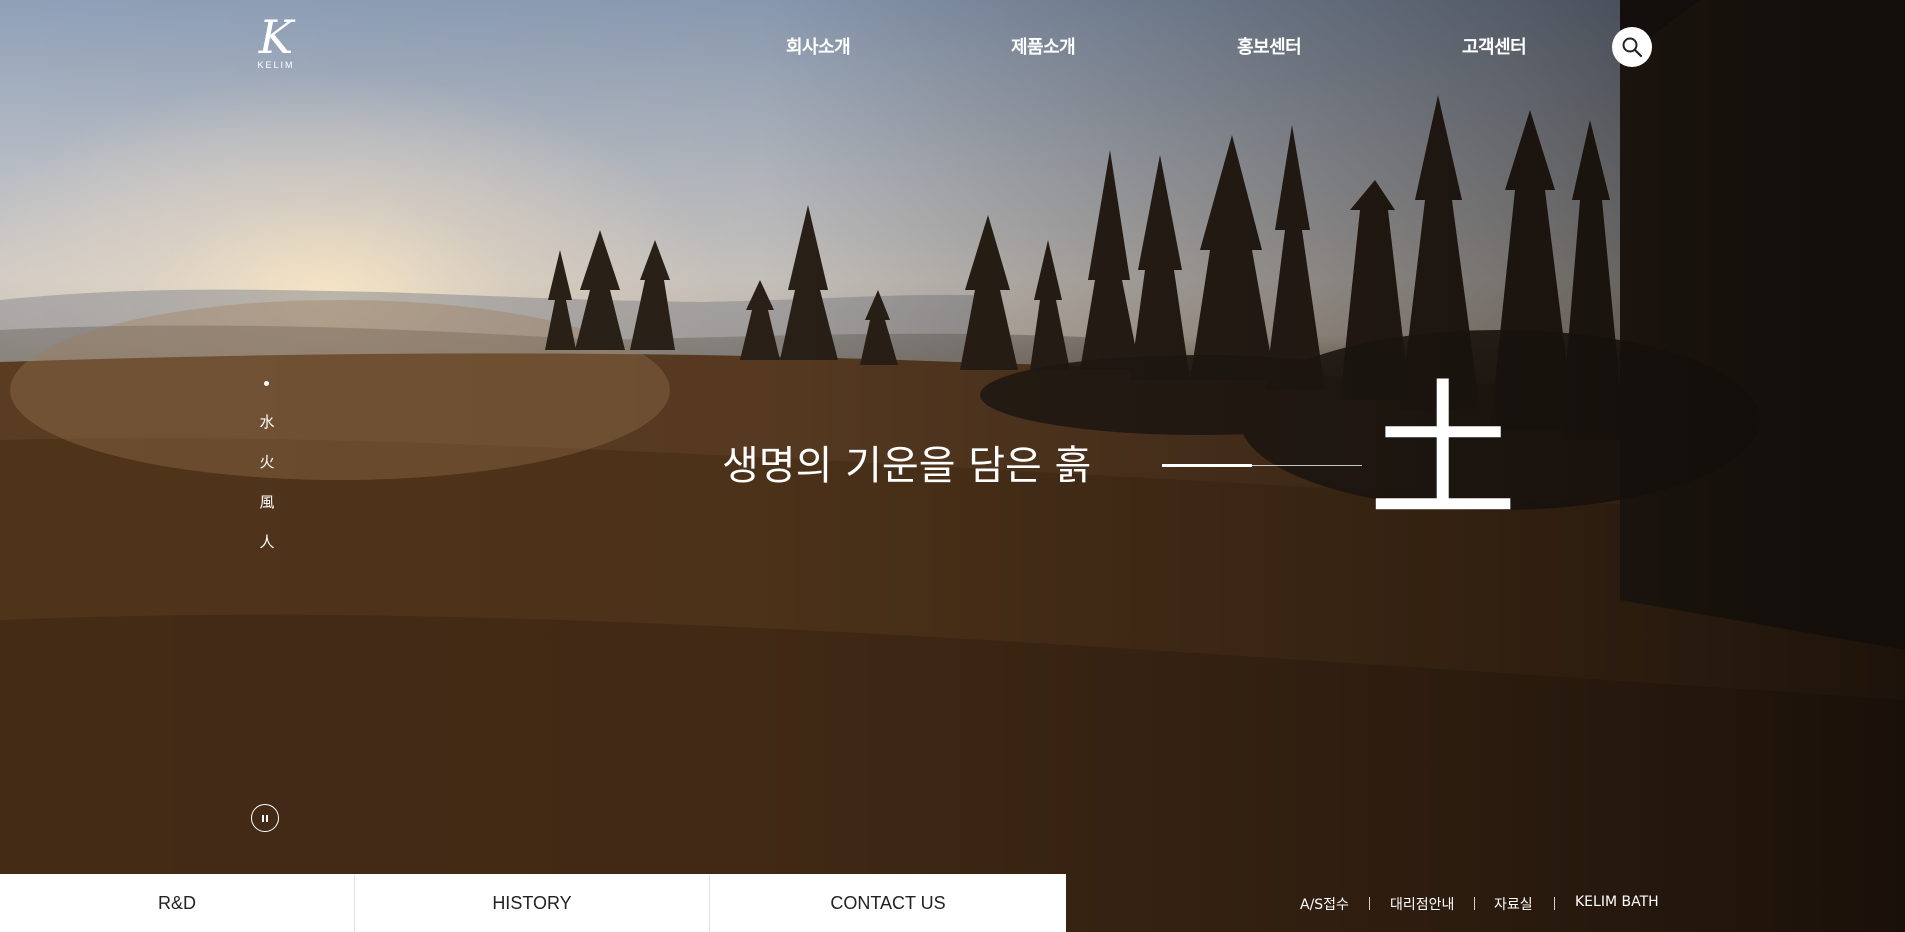 The height and width of the screenshot is (932, 1905). Describe the element at coordinates (1043, 46) in the screenshot. I see `nav-item-products: 제품소개` at that location.